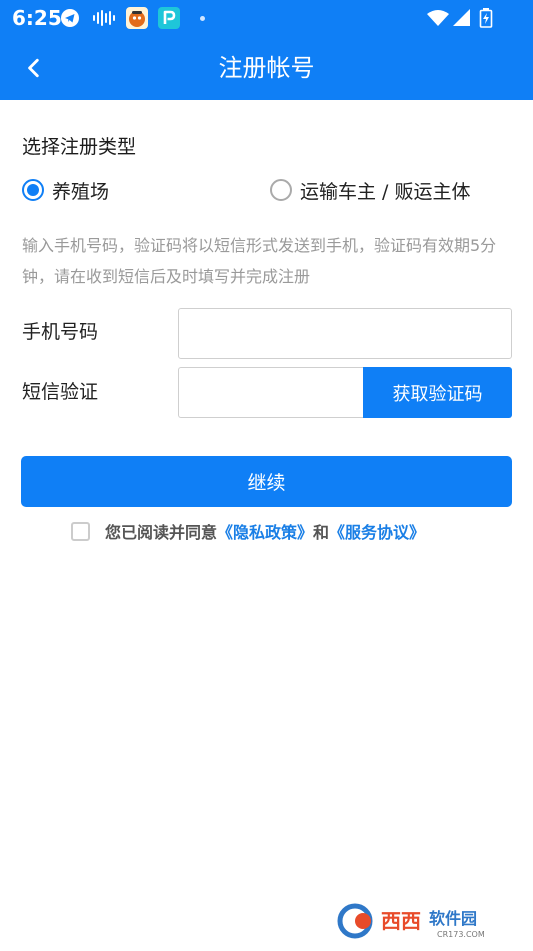  What do you see at coordinates (81, 191) in the screenshot?
I see `radio-option-label: 养殖场` at bounding box center [81, 191].